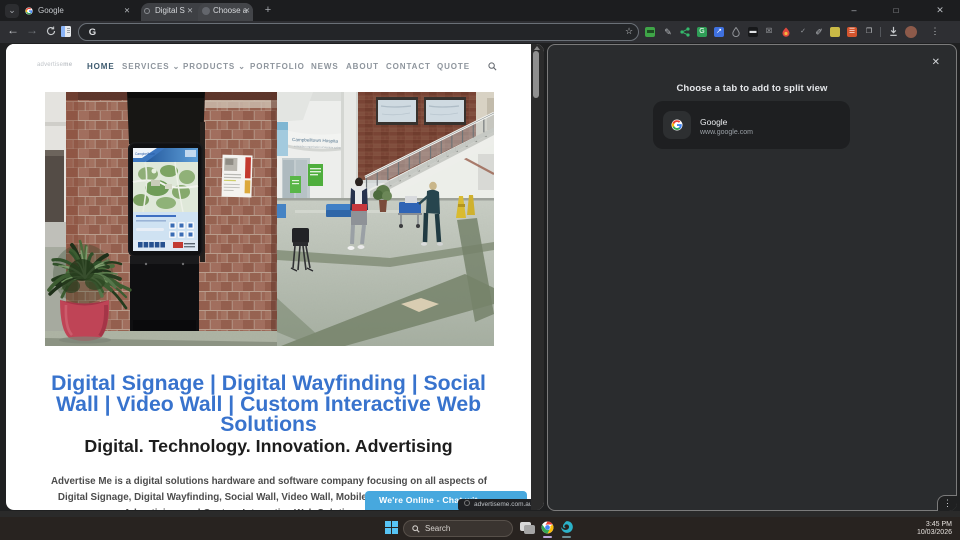 This screenshot has height=540, width=960. Describe the element at coordinates (145, 154) in the screenshot. I see `svg-text: Campbelltown` at that location.